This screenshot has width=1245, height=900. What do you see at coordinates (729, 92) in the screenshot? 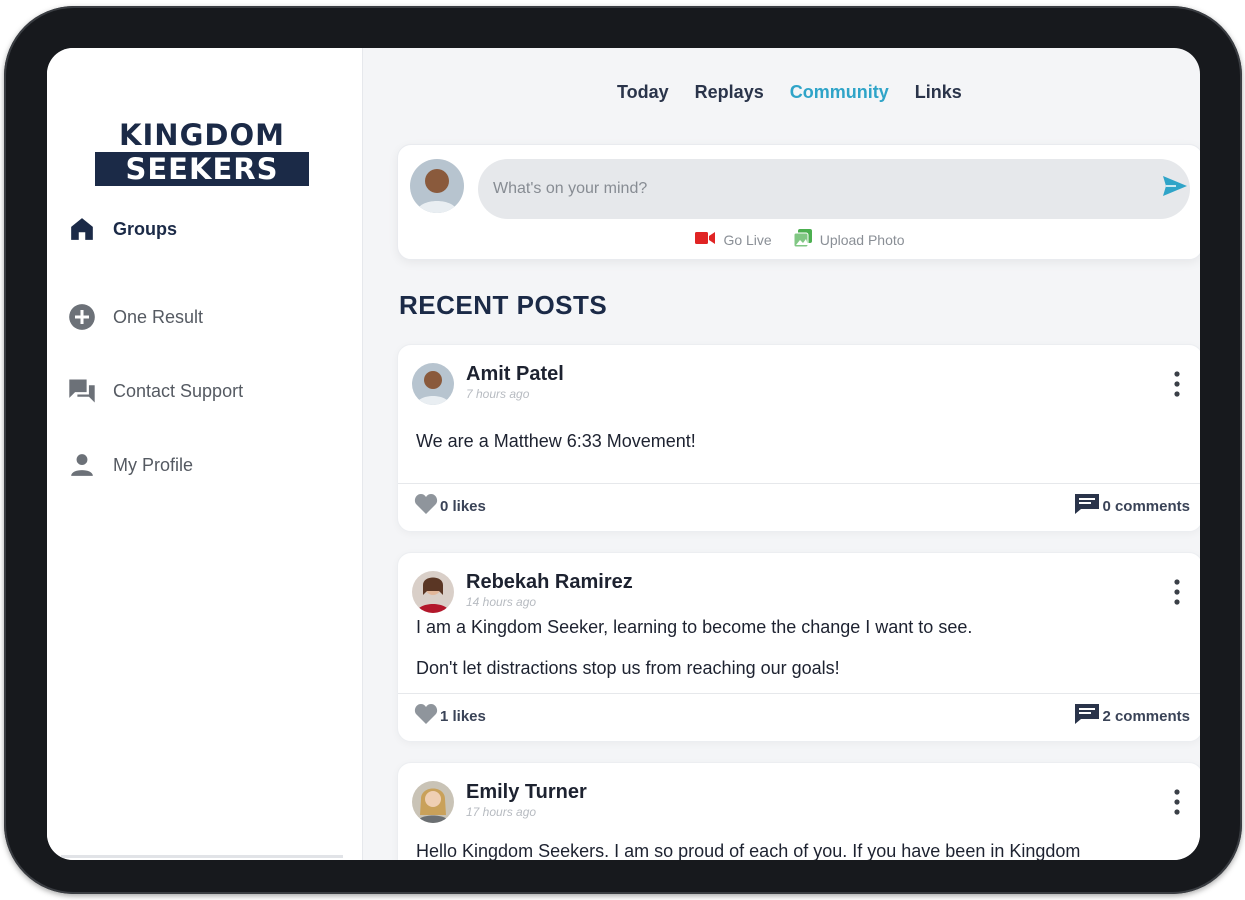
I see `tab-replays: Replays` at bounding box center [729, 92].